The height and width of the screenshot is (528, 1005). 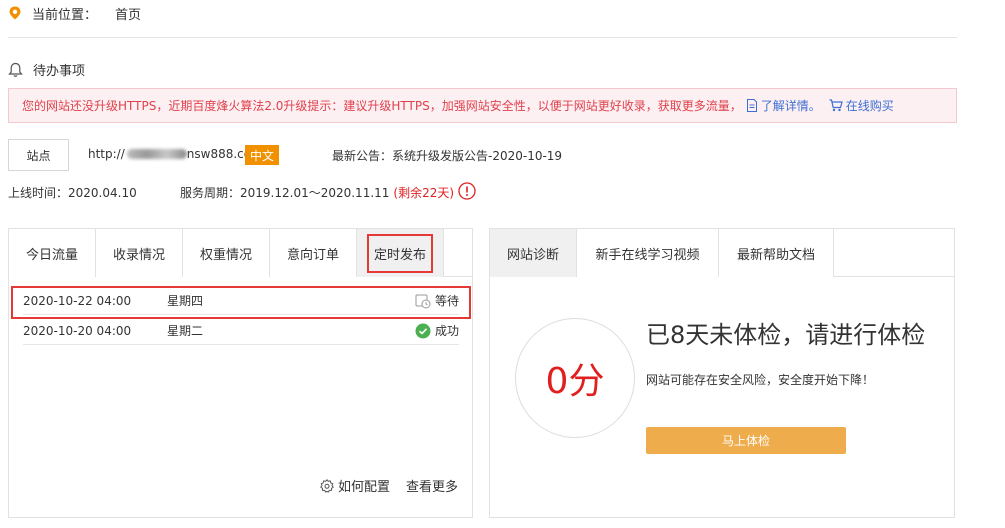 I want to click on left-panel-footer: 如何配置 查看更多, so click(x=389, y=485).